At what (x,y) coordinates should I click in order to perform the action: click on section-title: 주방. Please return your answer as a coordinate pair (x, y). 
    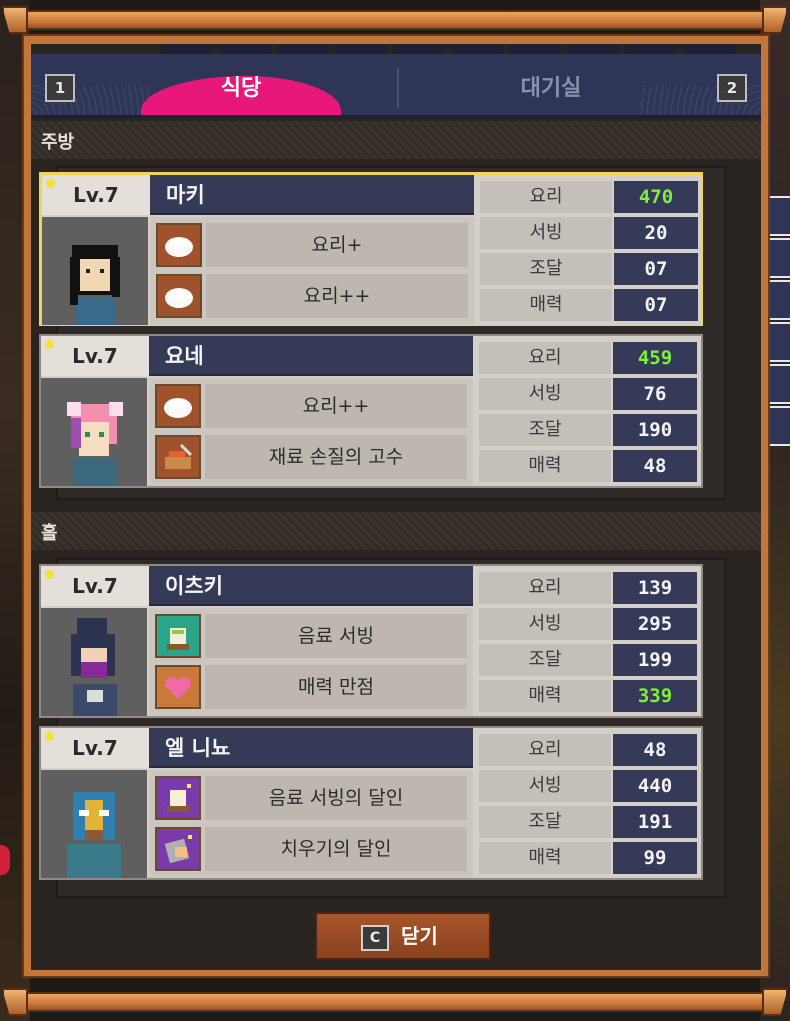
    Looking at the image, I should click on (58, 142).